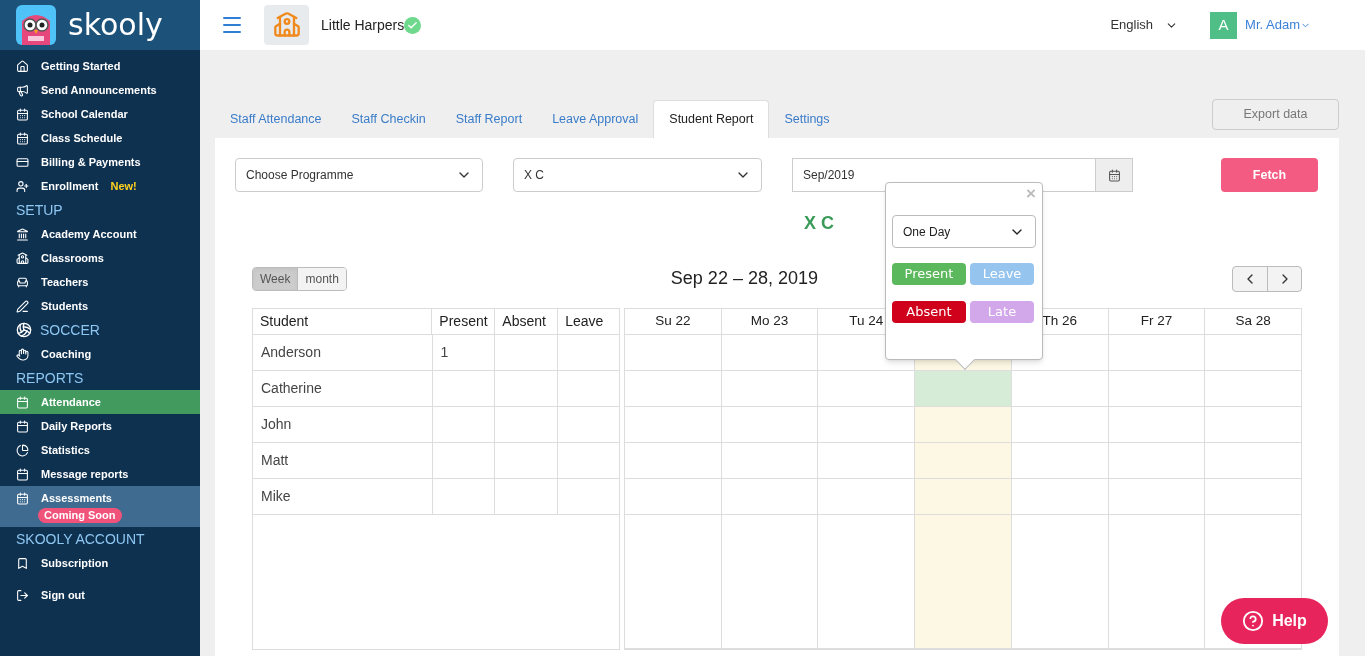  I want to click on sidebar-item: Subscription, so click(100, 563).